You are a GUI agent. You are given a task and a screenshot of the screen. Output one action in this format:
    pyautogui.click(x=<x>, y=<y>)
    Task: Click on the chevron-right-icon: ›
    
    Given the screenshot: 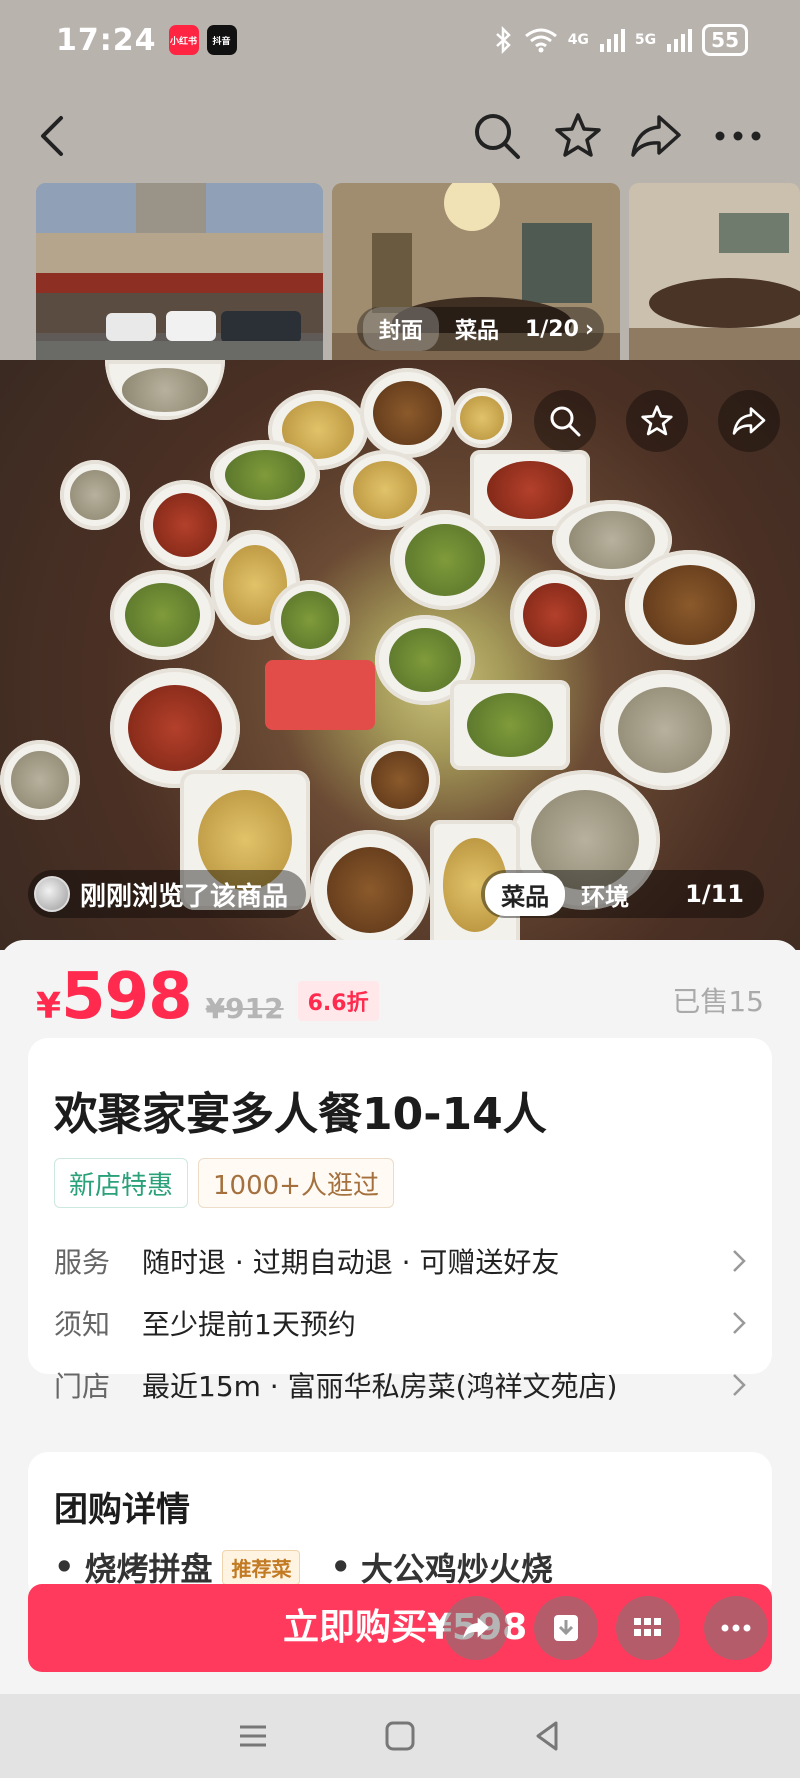 What is the action you would take?
    pyautogui.click(x=589, y=329)
    